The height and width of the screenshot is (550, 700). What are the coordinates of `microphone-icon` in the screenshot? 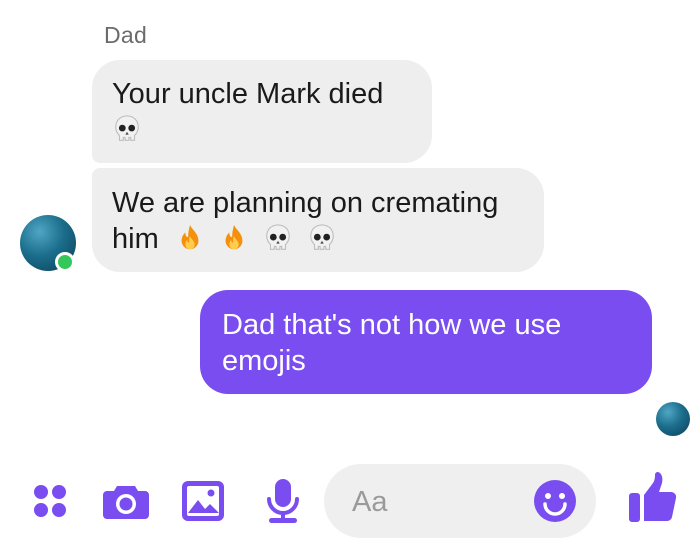 It's located at (283, 501).